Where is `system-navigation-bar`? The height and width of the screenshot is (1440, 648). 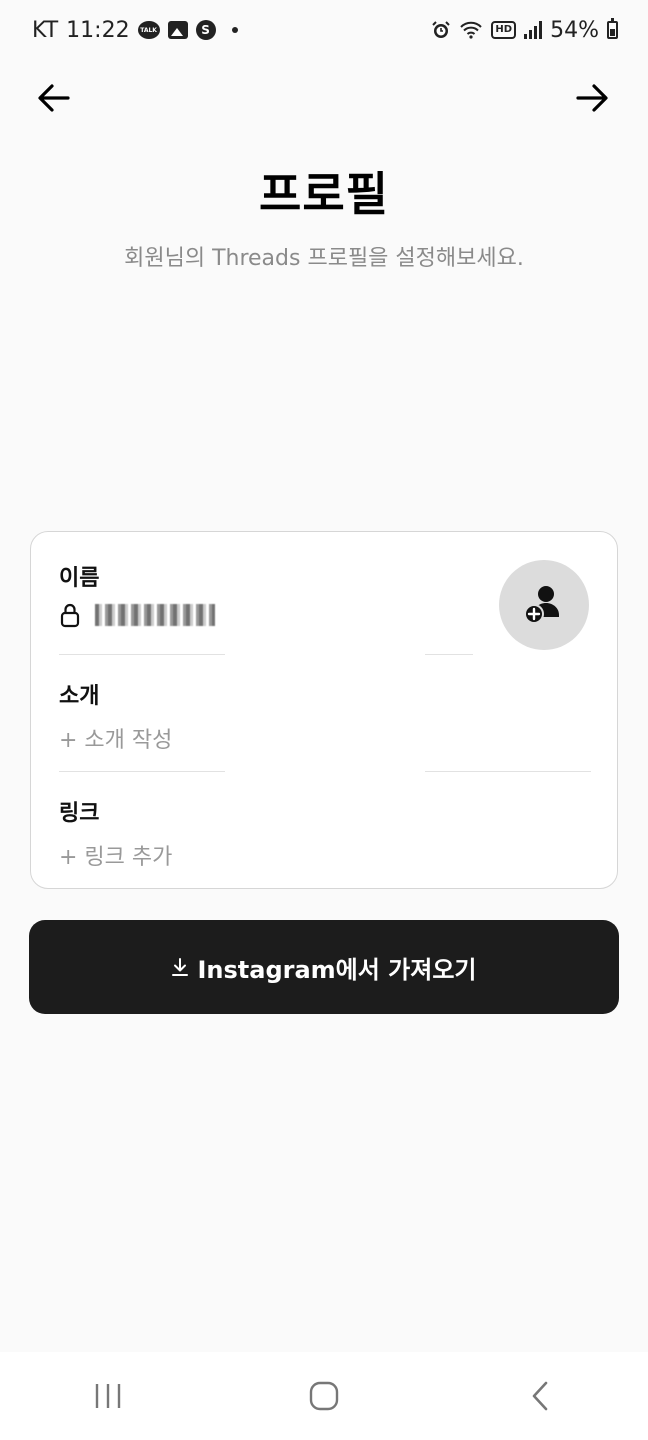
system-navigation-bar is located at coordinates (324, 1396).